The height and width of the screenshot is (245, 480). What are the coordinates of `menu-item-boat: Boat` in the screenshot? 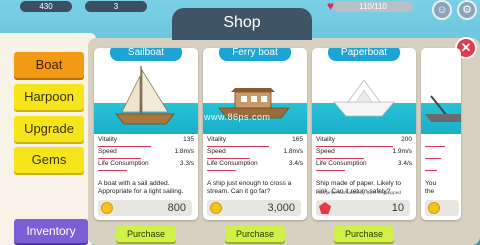 It's located at (49, 65).